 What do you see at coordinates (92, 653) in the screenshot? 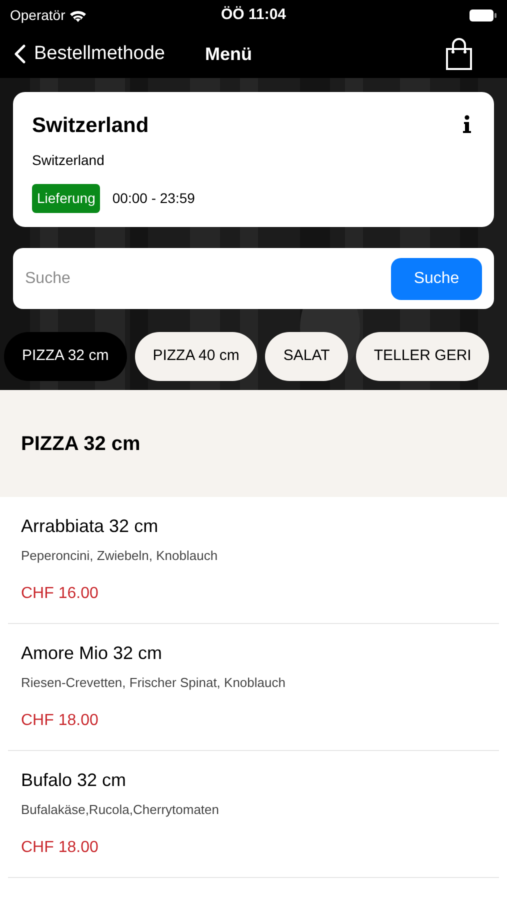
I see `item-name: Amore Mio 32 cm` at bounding box center [92, 653].